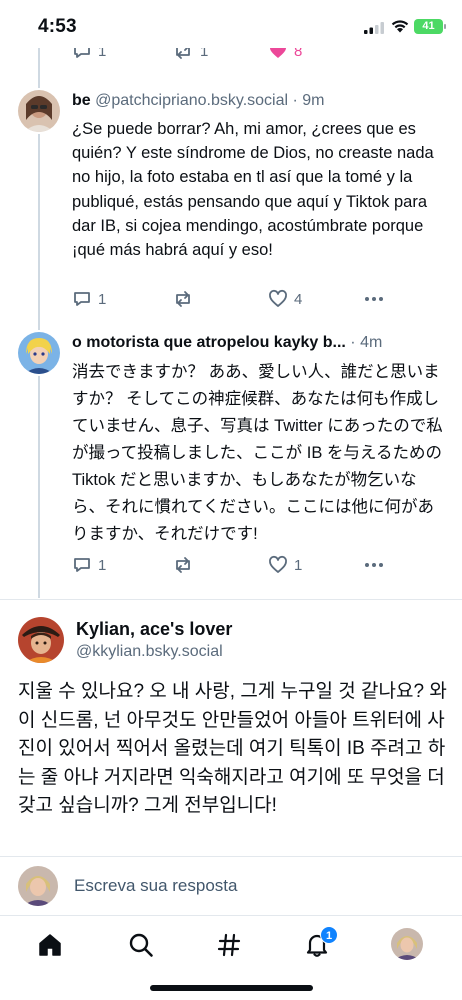  I want to click on status-time: 4:53, so click(57, 26).